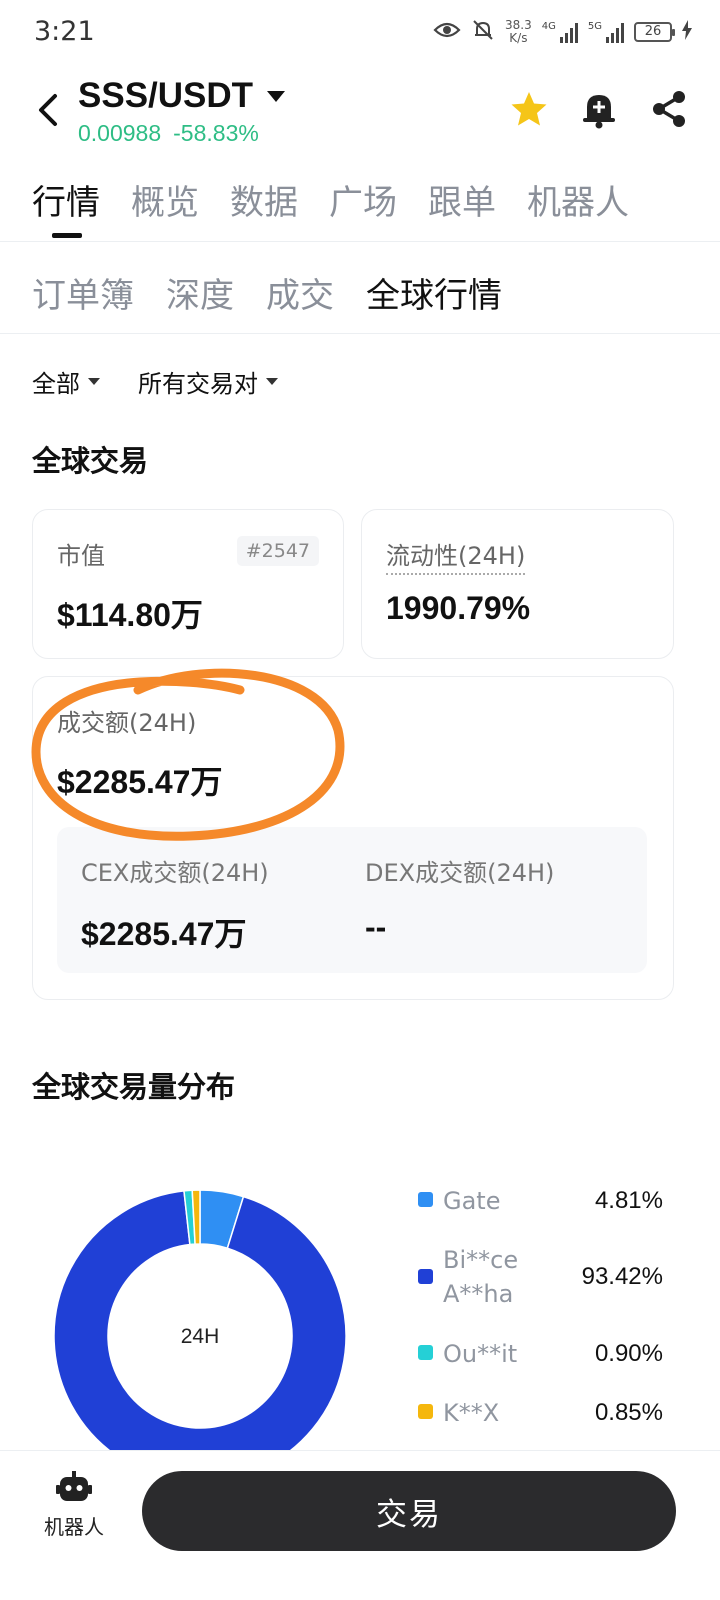 This screenshot has width=720, height=1600. I want to click on legend-percent: 93.42%, so click(622, 1276).